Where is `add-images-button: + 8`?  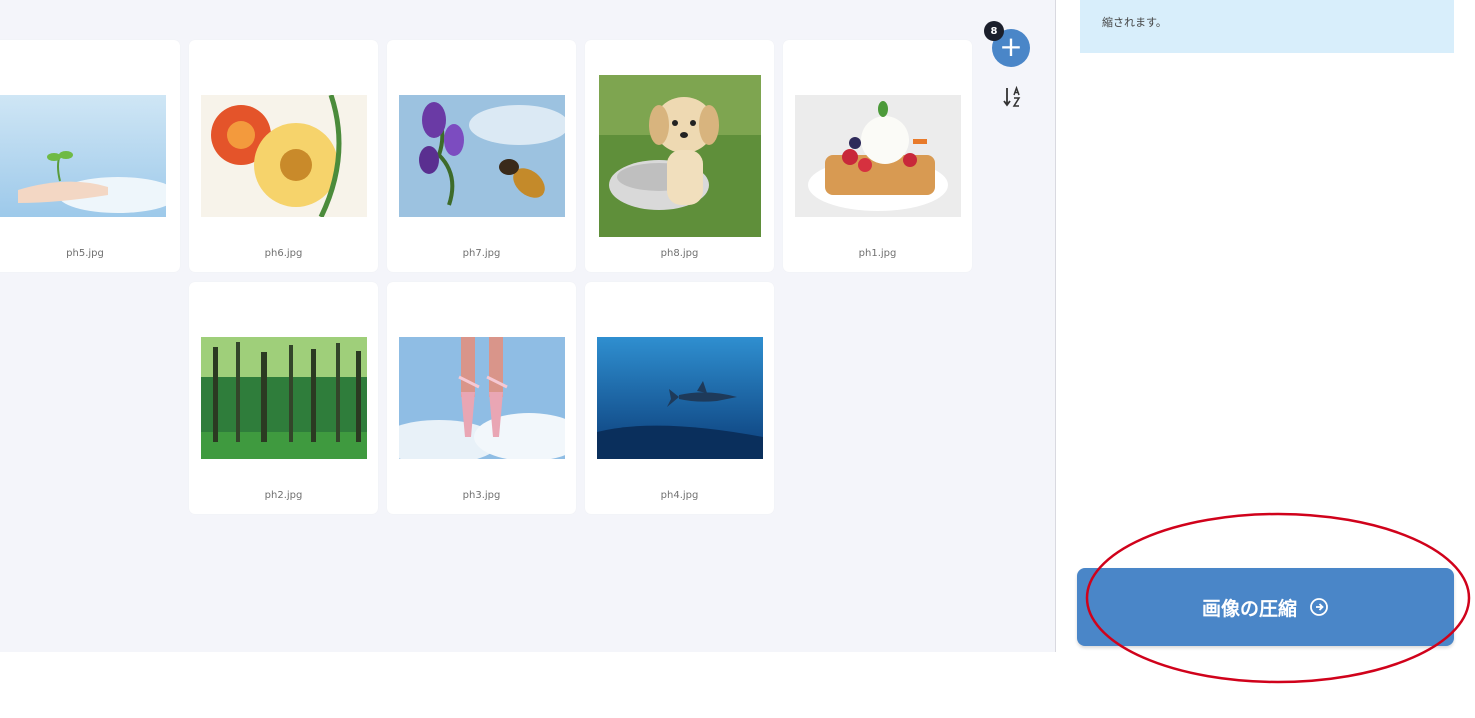
add-images-button: + 8 is located at coordinates (1007, 44).